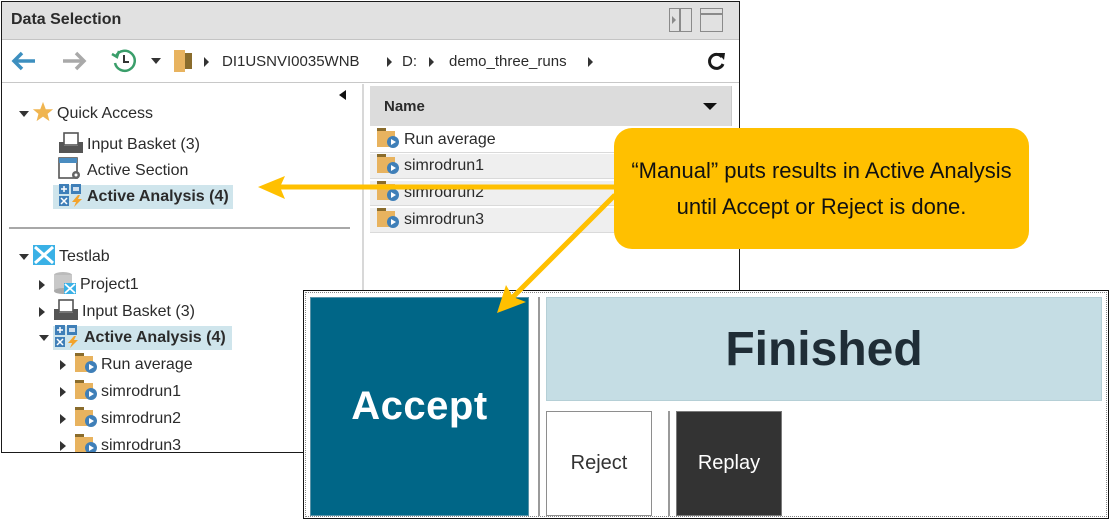  What do you see at coordinates (404, 106) in the screenshot?
I see `column-header-label: Name` at bounding box center [404, 106].